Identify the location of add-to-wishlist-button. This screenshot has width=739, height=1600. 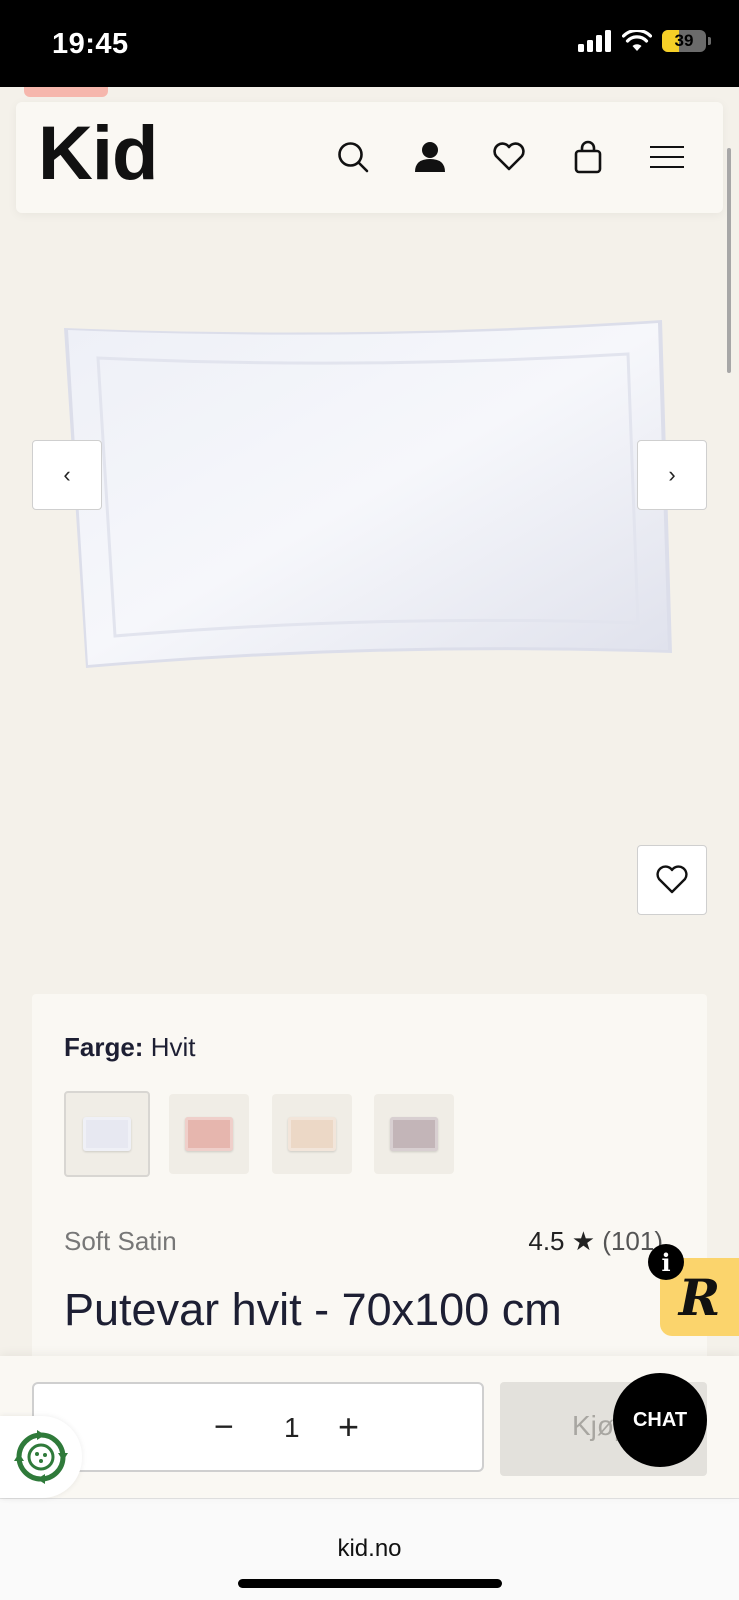
(672, 880).